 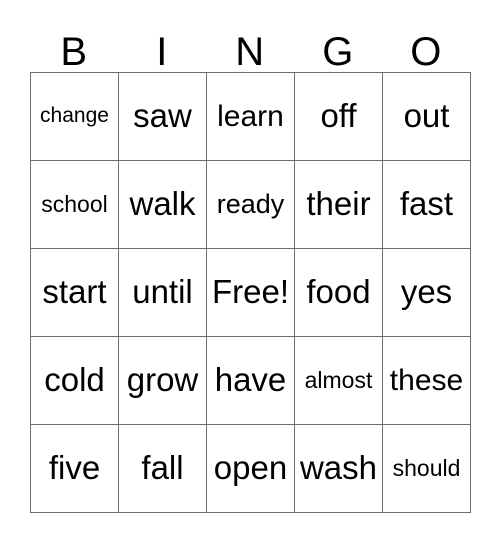 I want to click on bingo-cell: these, so click(x=427, y=381).